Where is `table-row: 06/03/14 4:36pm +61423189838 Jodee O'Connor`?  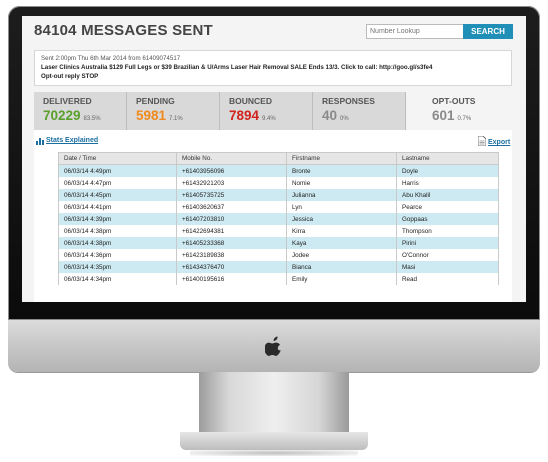 table-row: 06/03/14 4:36pm +61423189838 Jodee O'Connor is located at coordinates (278, 255).